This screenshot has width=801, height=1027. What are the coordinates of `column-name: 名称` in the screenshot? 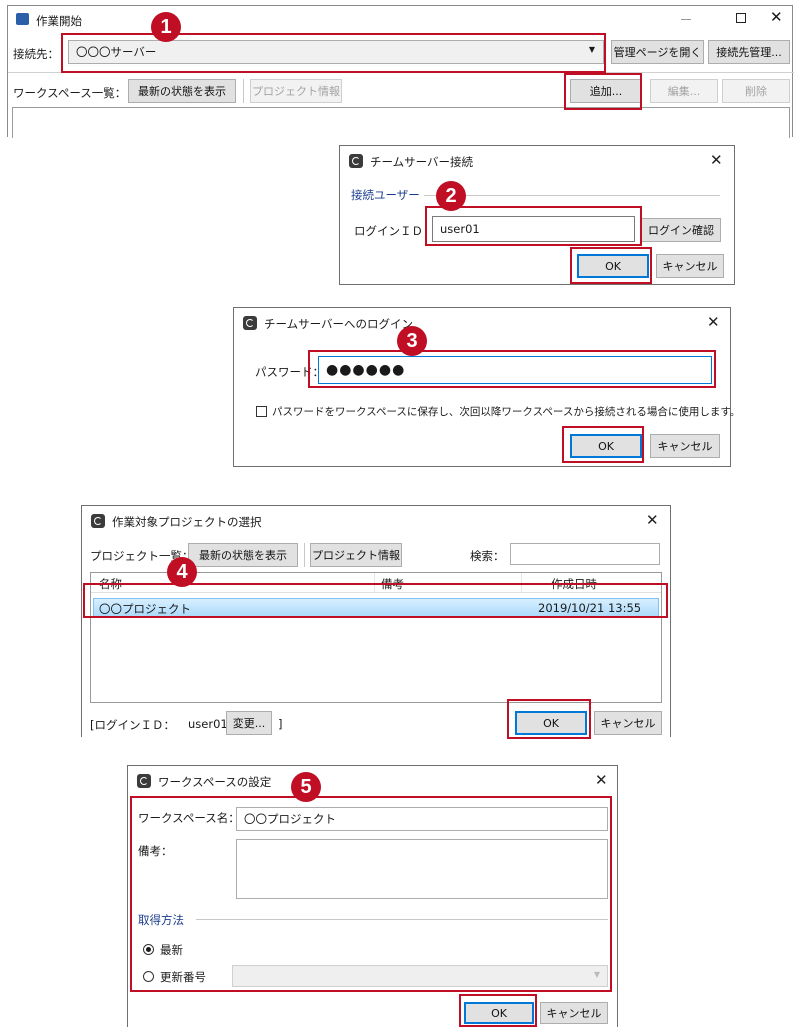 It's located at (110, 584).